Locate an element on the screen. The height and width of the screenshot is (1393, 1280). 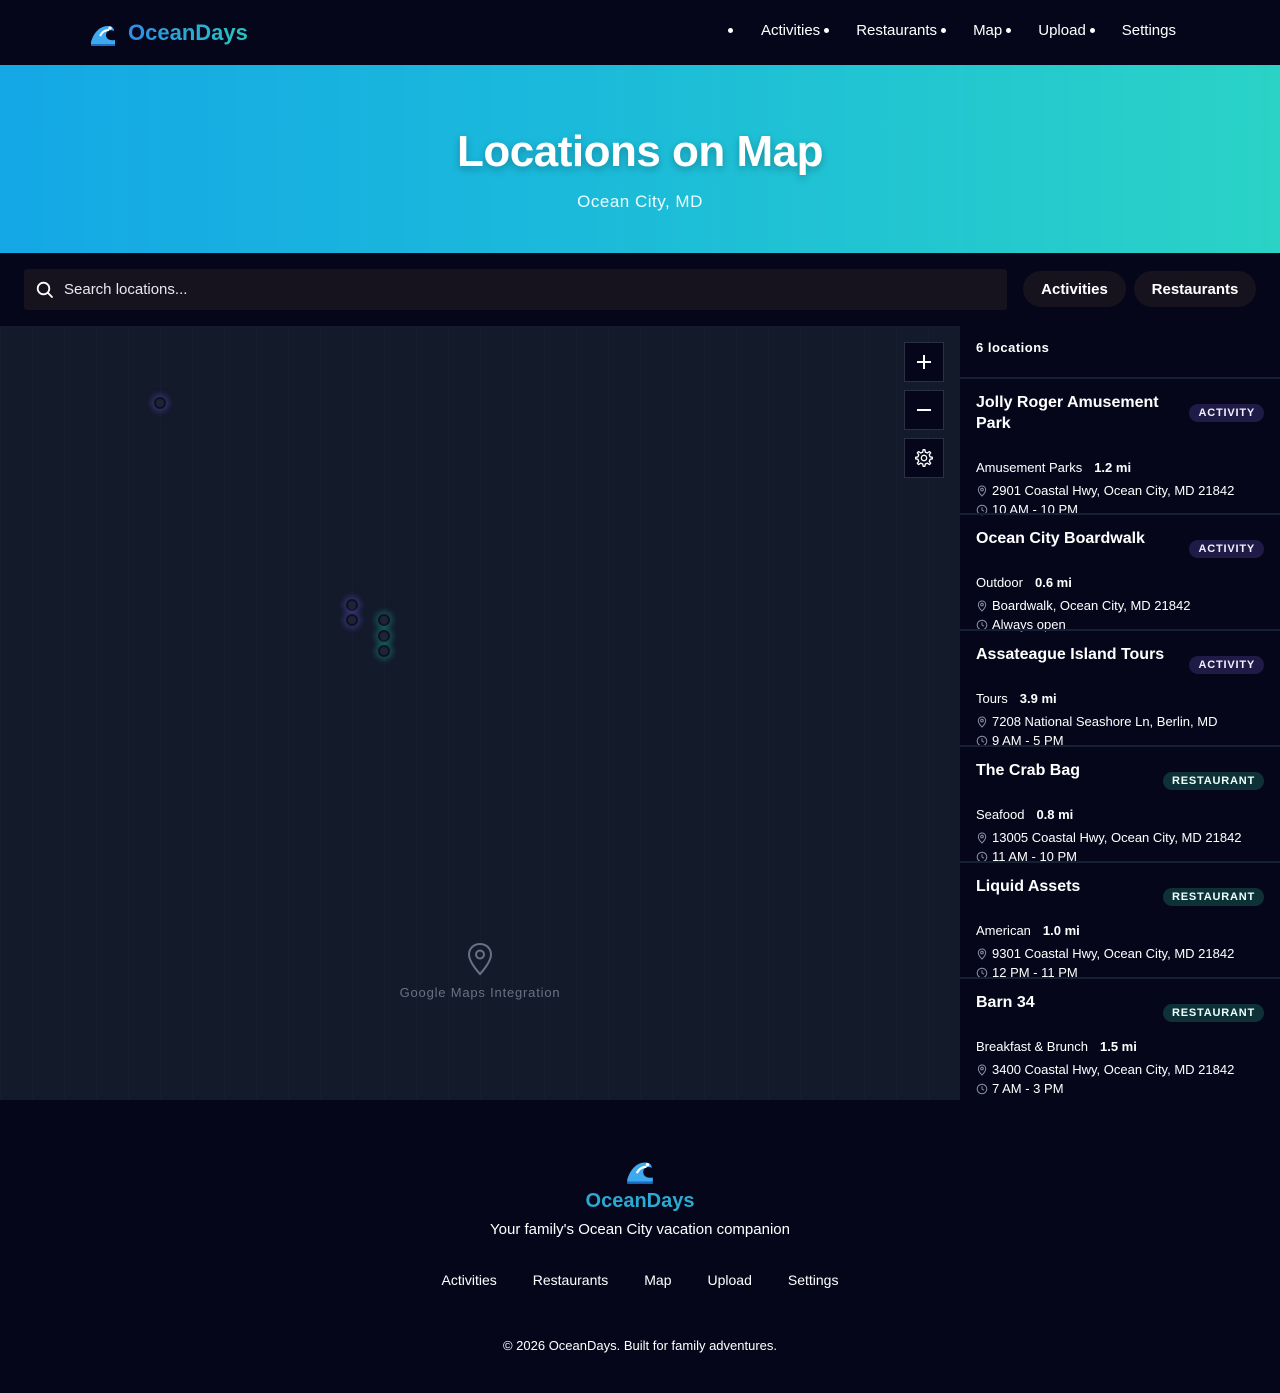
nav-leading-dot is located at coordinates (730, 30).